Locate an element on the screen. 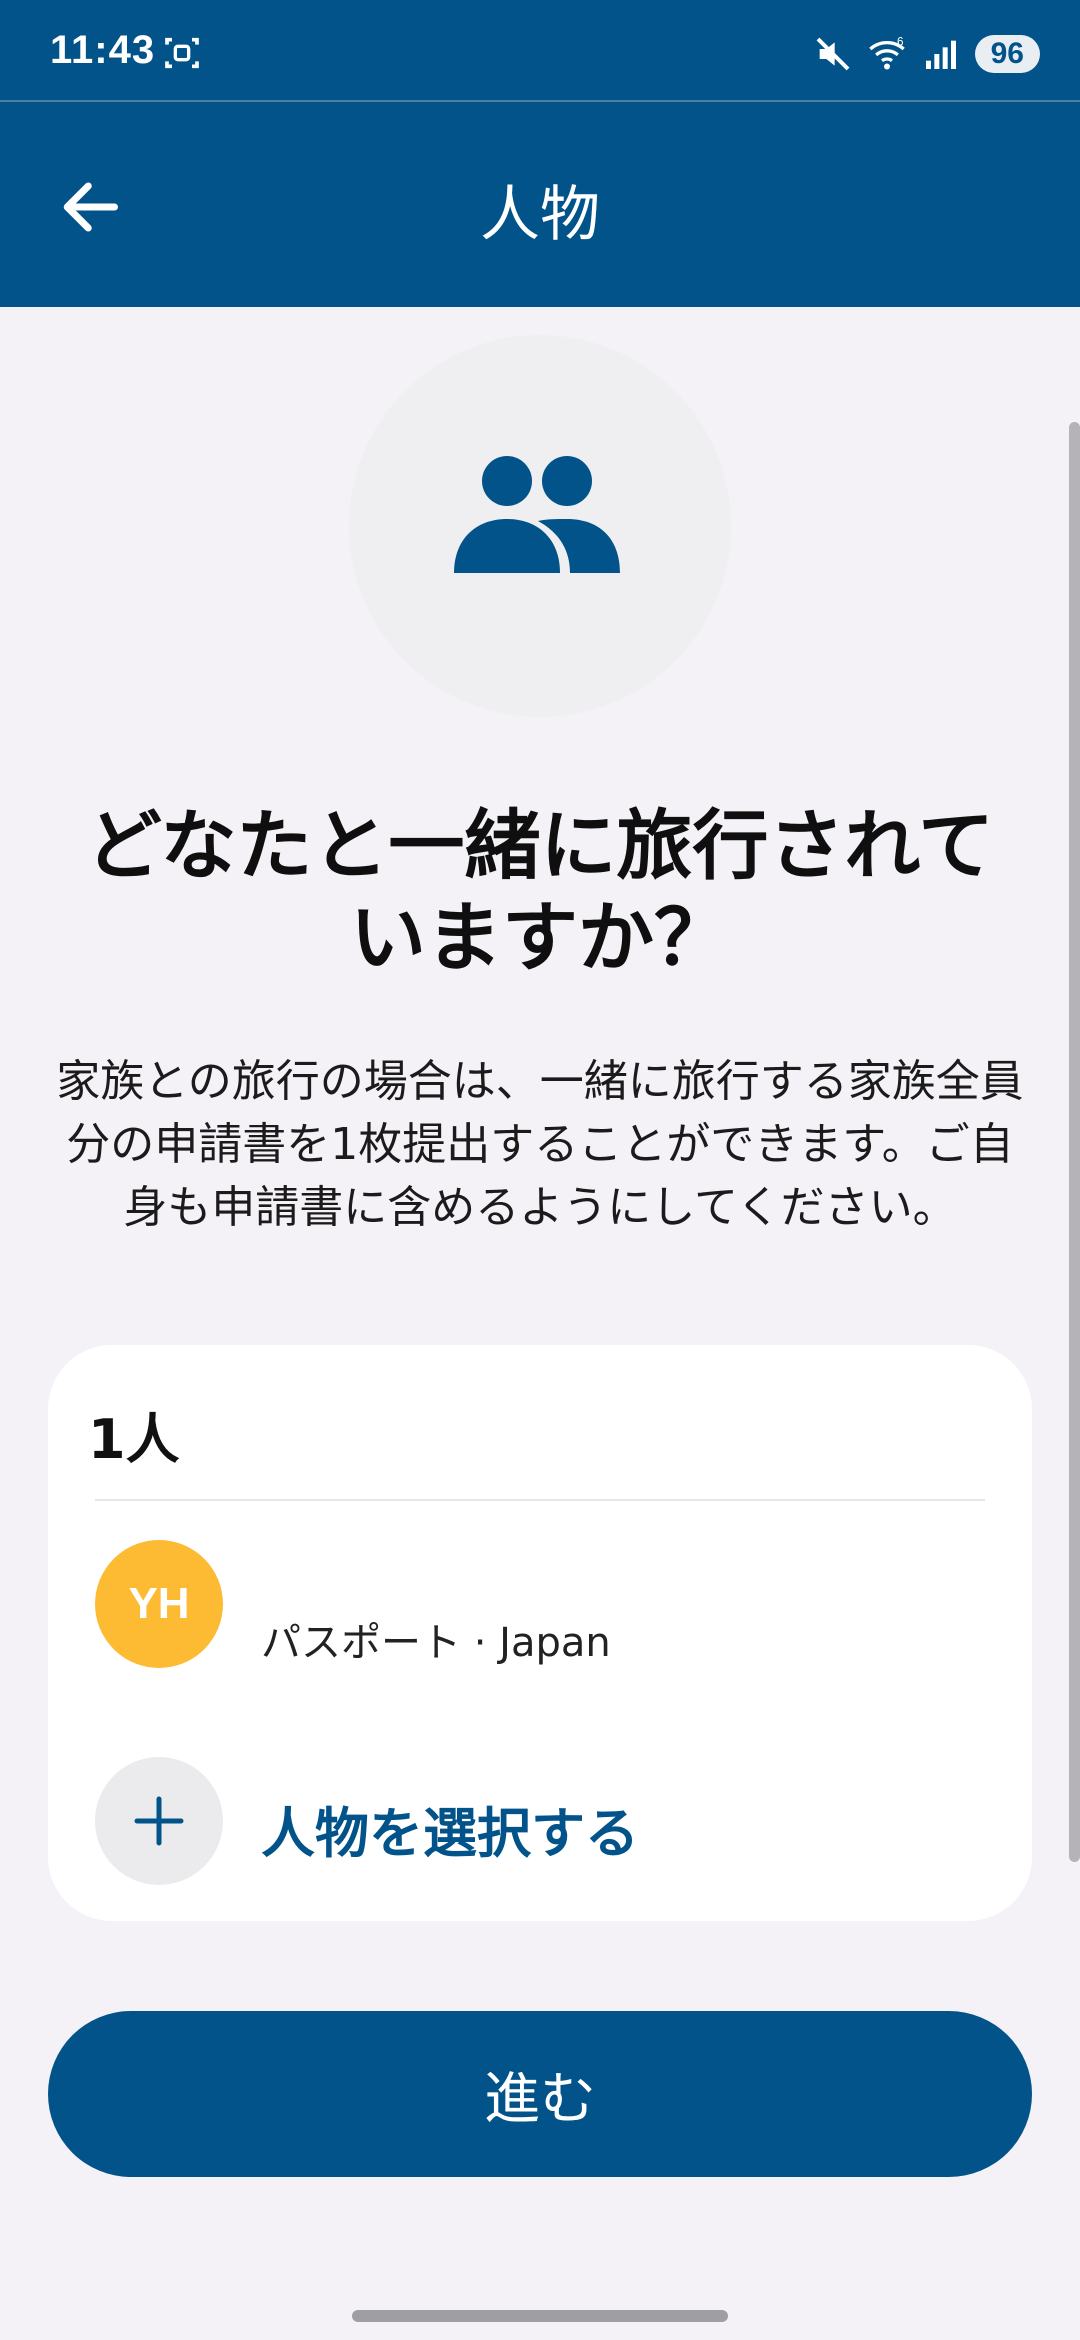  plus-icon is located at coordinates (159, 1821).